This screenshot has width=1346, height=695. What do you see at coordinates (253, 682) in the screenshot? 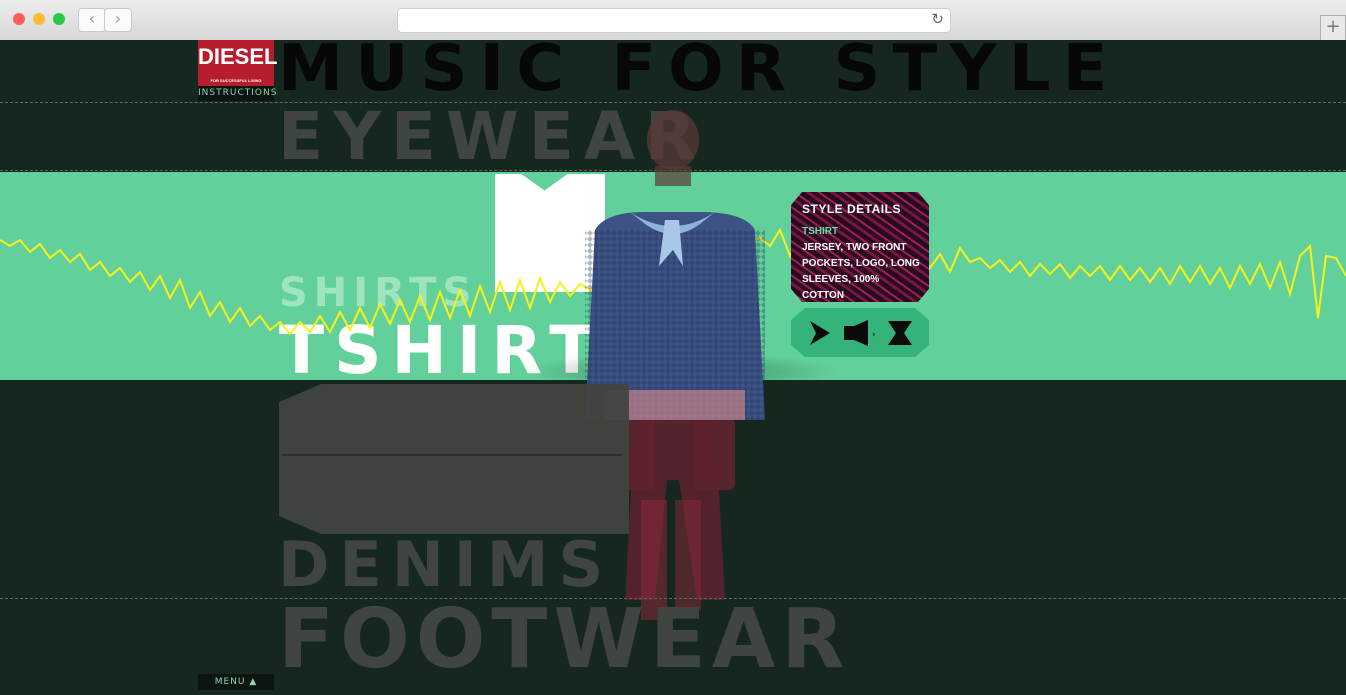
I see `chevron-up-icon: ▲` at bounding box center [253, 682].